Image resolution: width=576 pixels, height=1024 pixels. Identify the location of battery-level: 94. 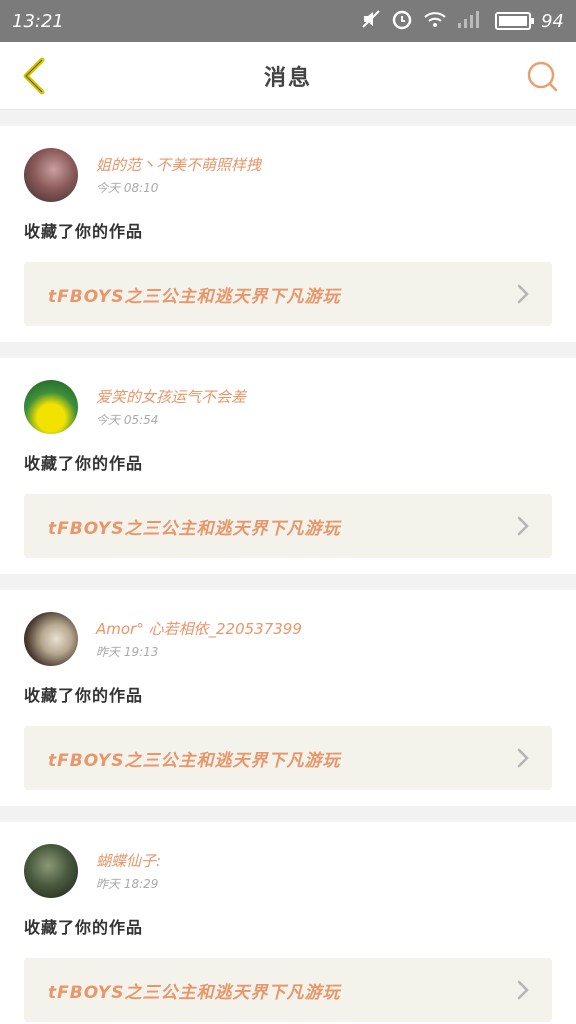
(552, 21).